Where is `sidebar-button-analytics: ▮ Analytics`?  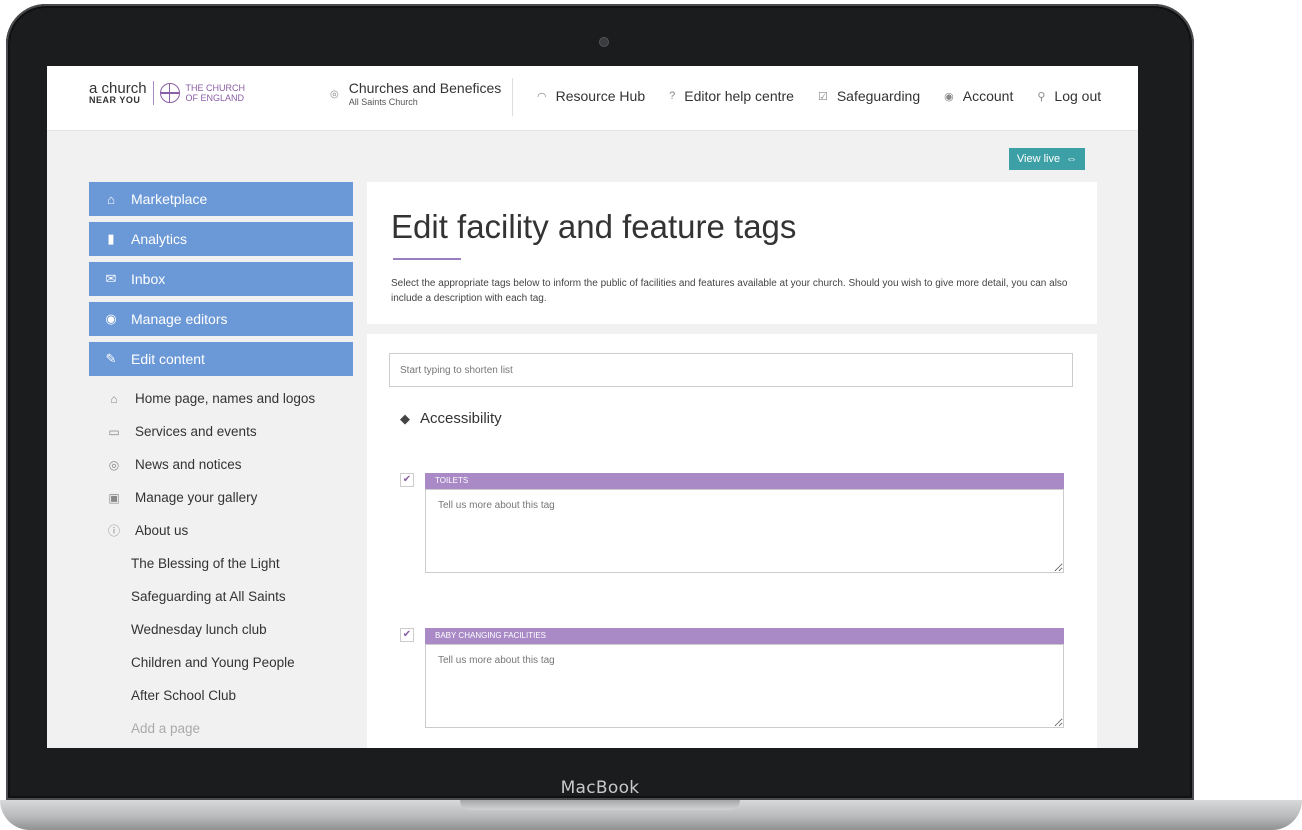
sidebar-button-analytics: ▮ Analytics is located at coordinates (221, 239).